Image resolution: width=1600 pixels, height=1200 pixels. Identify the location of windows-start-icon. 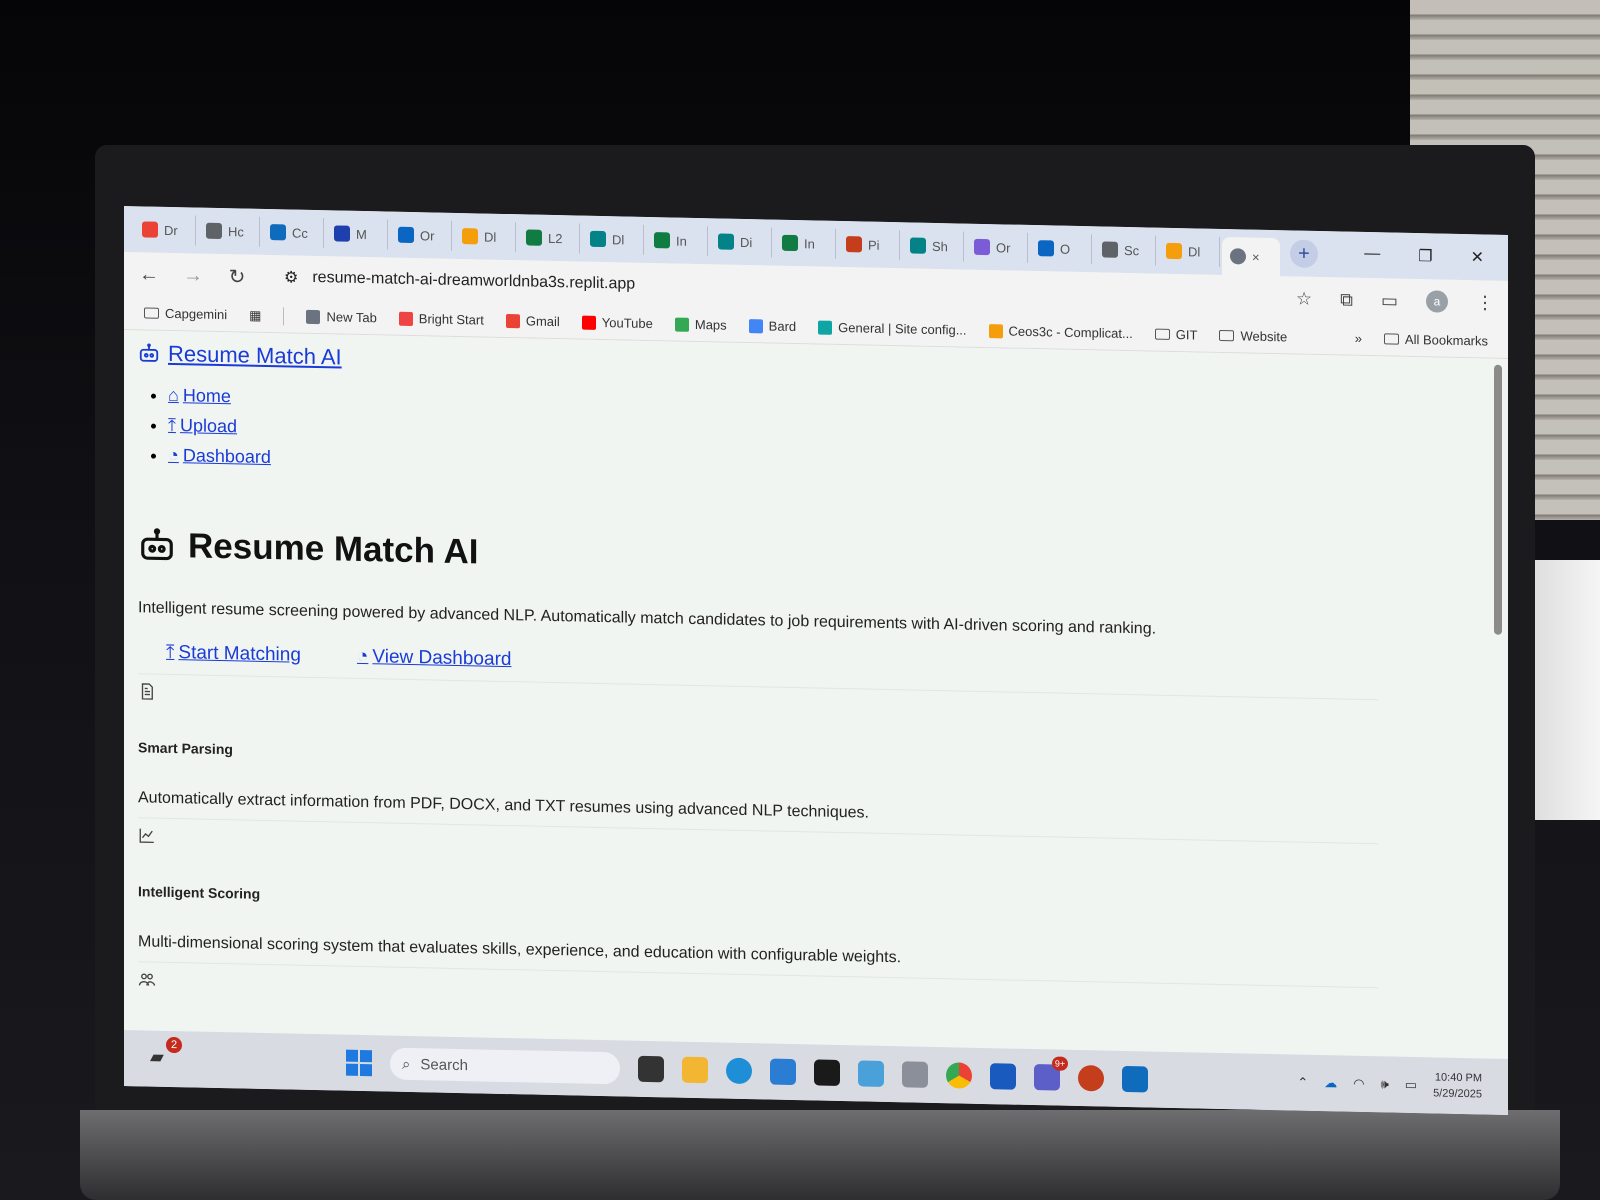
(359, 1063).